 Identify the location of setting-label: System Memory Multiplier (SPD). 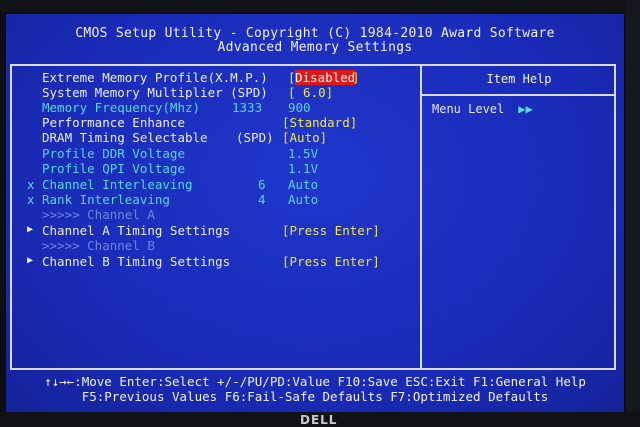
(155, 92).